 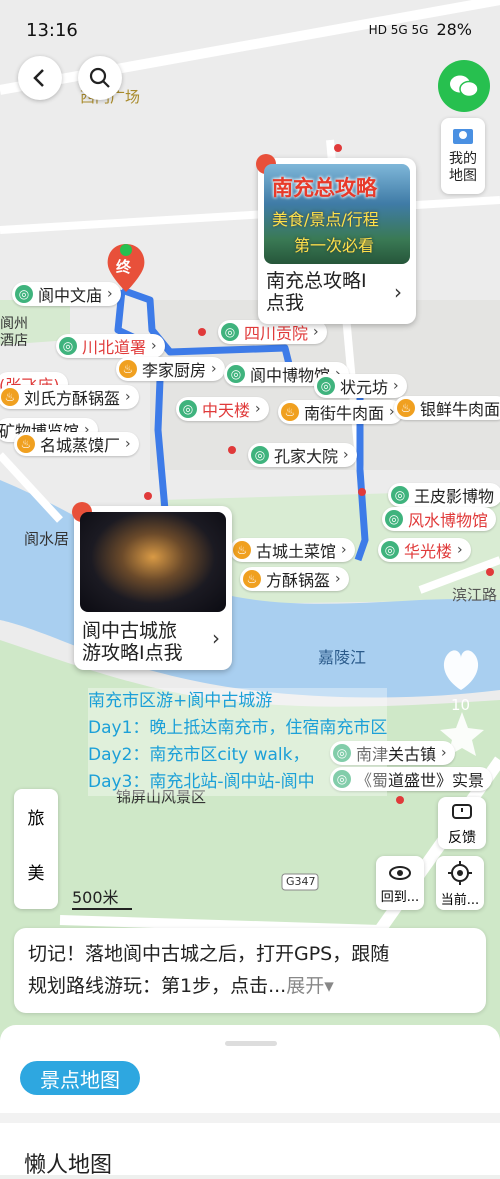 What do you see at coordinates (310, 986) in the screenshot?
I see `expand-link: 展开▾` at bounding box center [310, 986].